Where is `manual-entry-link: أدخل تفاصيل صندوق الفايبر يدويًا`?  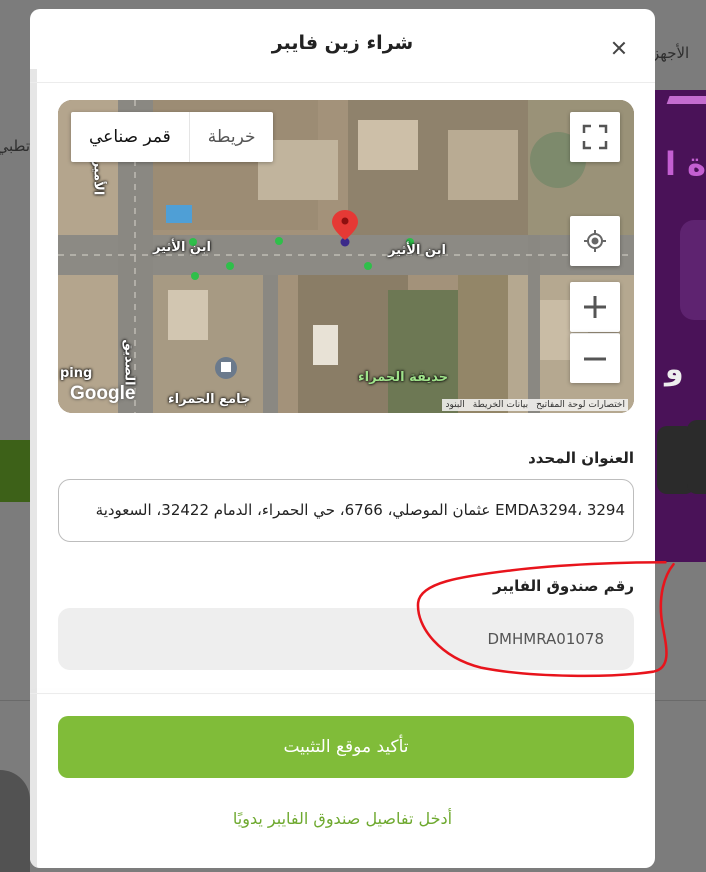 manual-entry-link: أدخل تفاصيل صندوق الفايبر يدويًا is located at coordinates (342, 818).